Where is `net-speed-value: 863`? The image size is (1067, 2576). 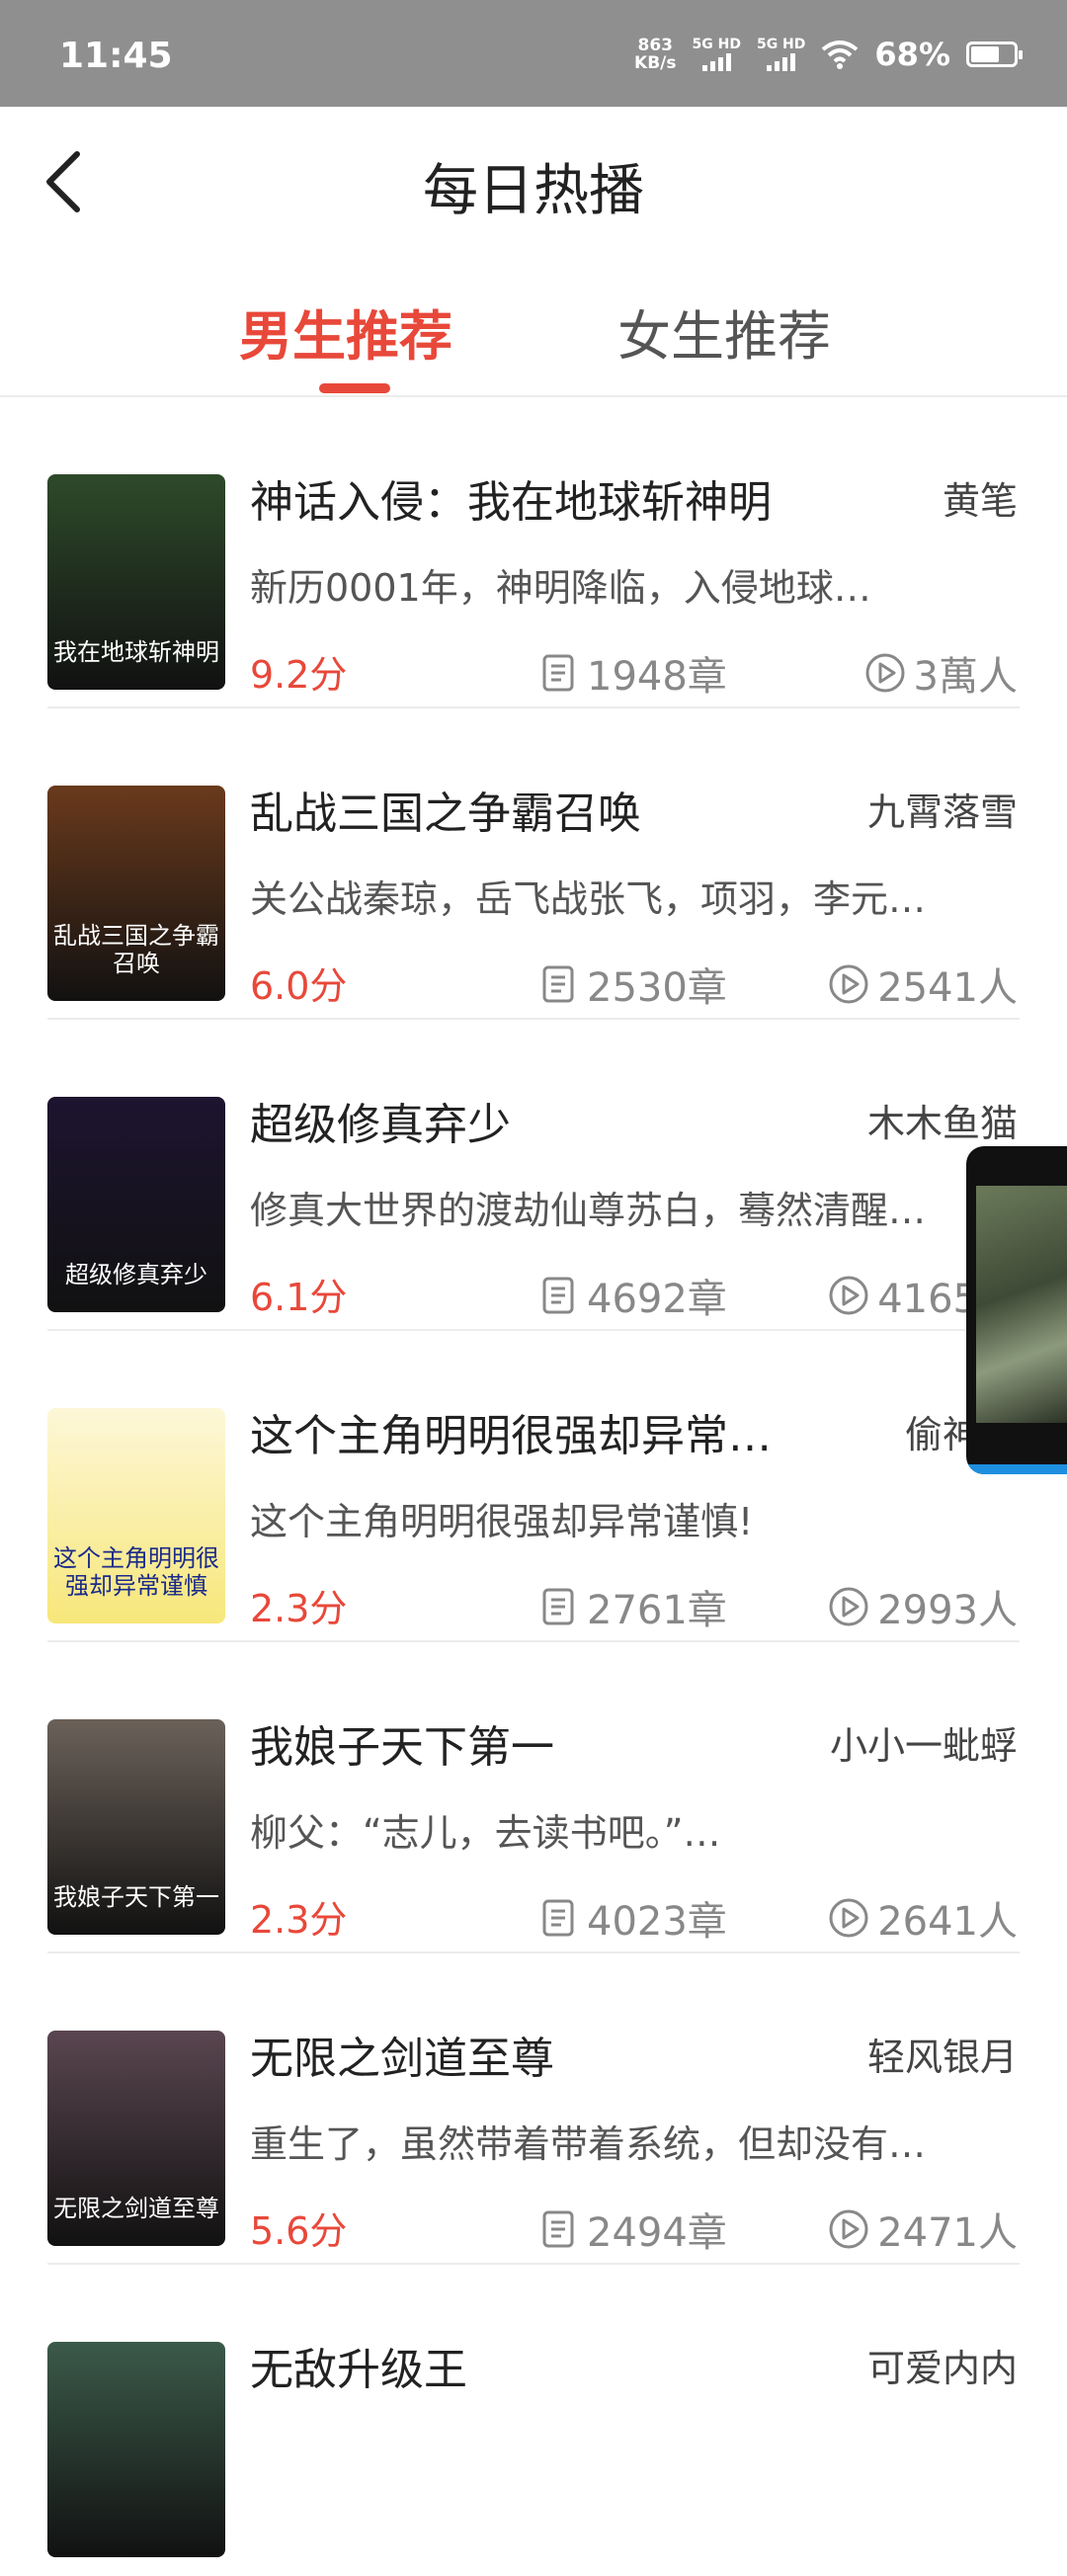
net-speed-value: 863 is located at coordinates (655, 45).